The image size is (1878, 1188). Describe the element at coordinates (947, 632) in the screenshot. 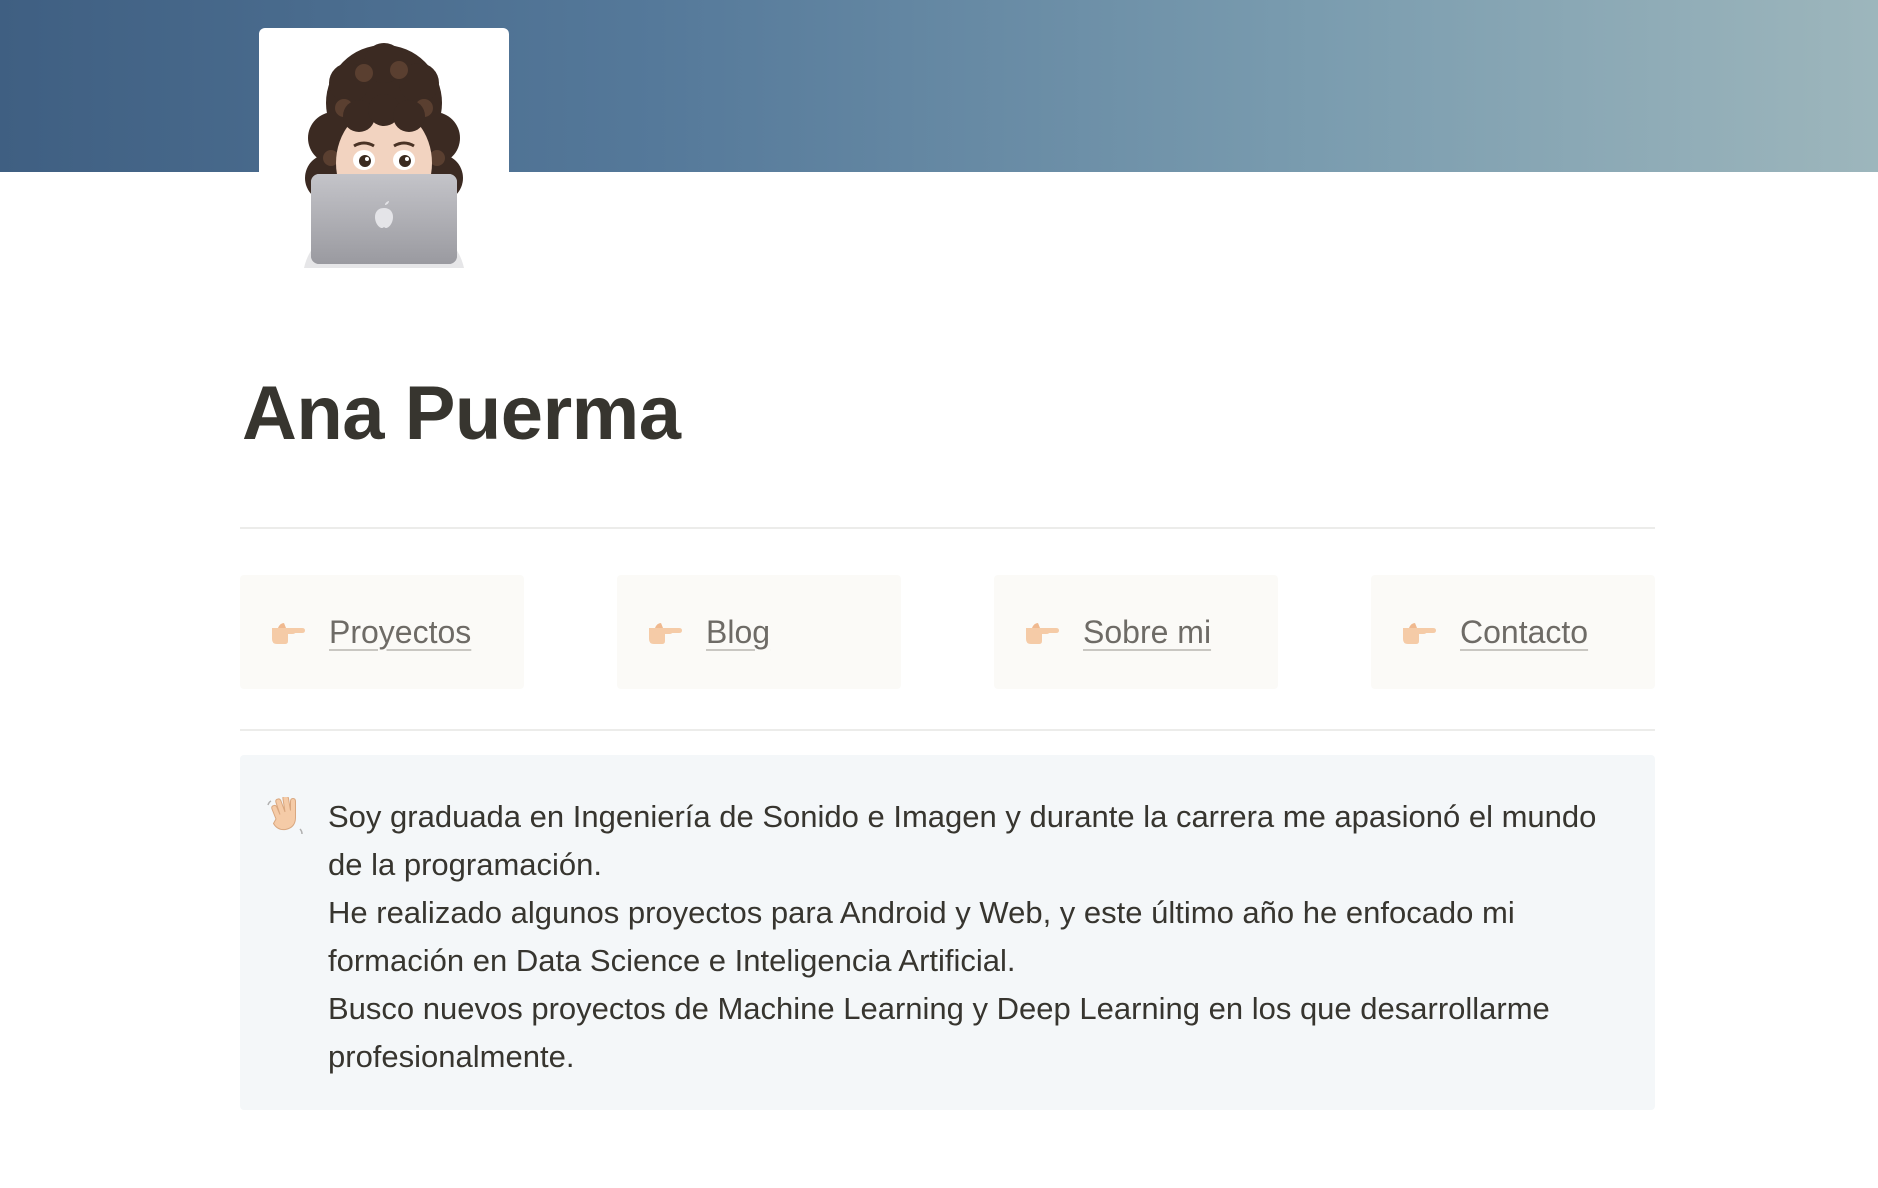

I see `nav-cards: Proyectos Blog Sobre mi Contacto` at that location.